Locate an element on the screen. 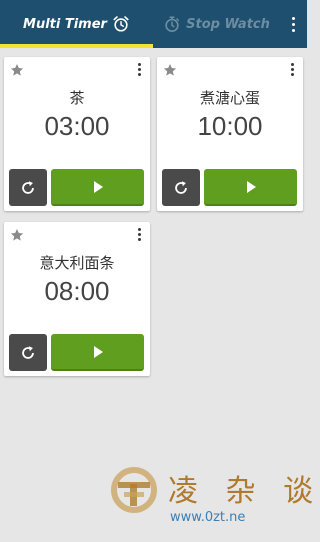 The image size is (320, 542). timer-time: 08:00 is located at coordinates (77, 291).